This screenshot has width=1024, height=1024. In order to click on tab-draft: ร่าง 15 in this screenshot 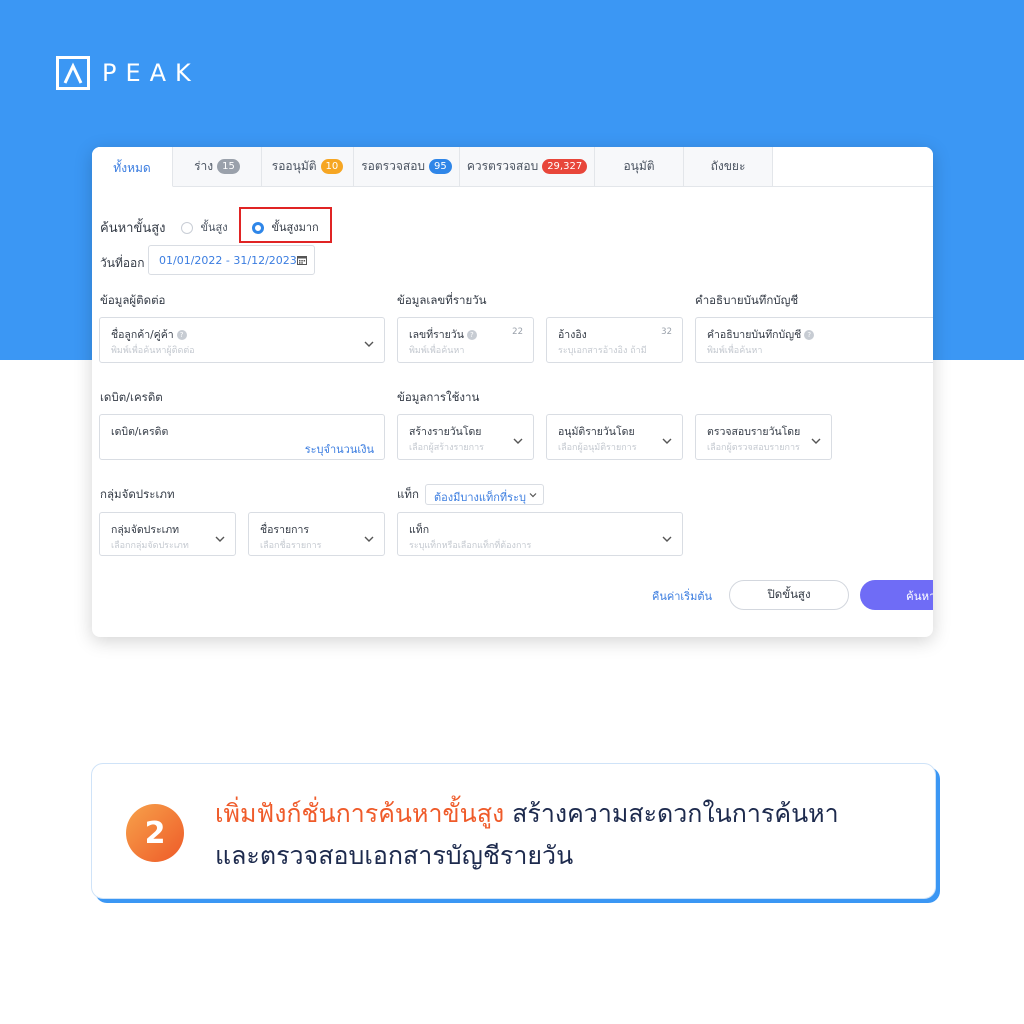, I will do `click(217, 167)`.